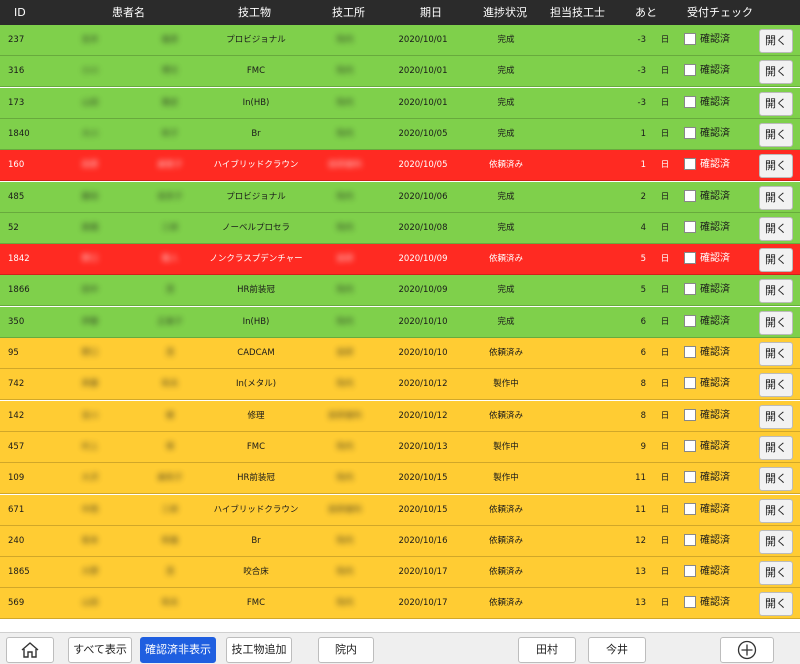 The width and height of the screenshot is (800, 664). What do you see at coordinates (400, 134) in the screenshot?
I see `table-row: 1840 大川 和子 Br 院内 2020/10/05 完成 1 日 確認済 開く` at bounding box center [400, 134].